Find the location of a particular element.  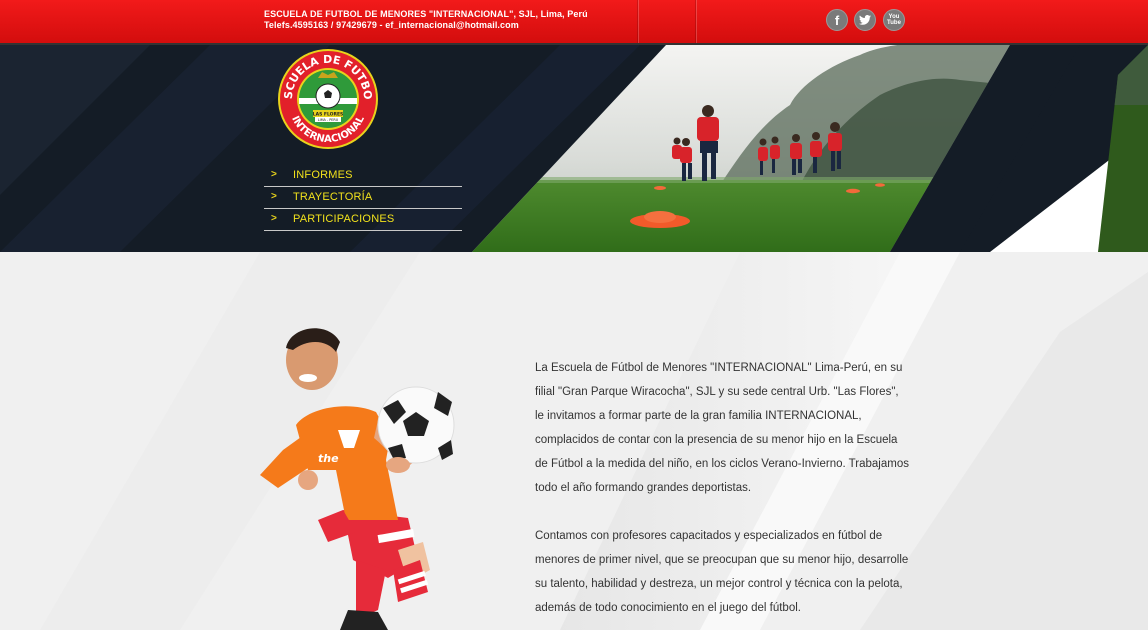

menu-item-trayectoria: > TRAYECTORÍA is located at coordinates (363, 198).